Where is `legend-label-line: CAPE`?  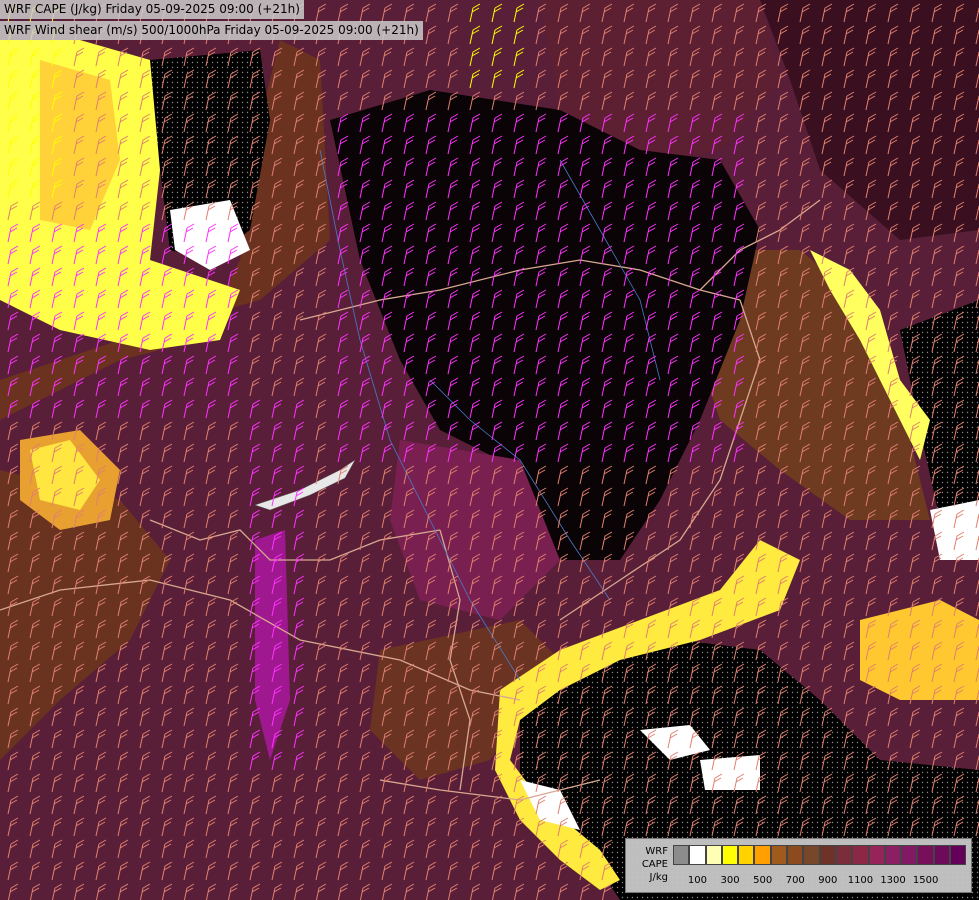 legend-label-line: CAPE is located at coordinates (654, 864).